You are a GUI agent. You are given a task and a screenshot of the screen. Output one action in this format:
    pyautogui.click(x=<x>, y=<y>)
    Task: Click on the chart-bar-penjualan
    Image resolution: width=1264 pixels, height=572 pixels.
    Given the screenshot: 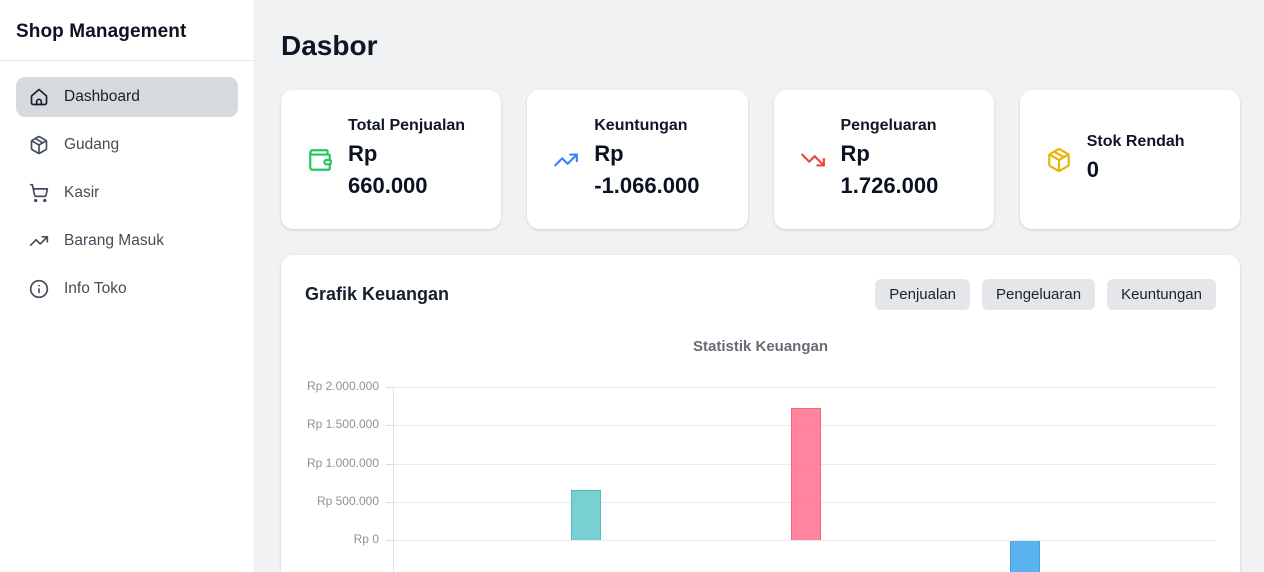 What is the action you would take?
    pyautogui.click(x=586, y=514)
    